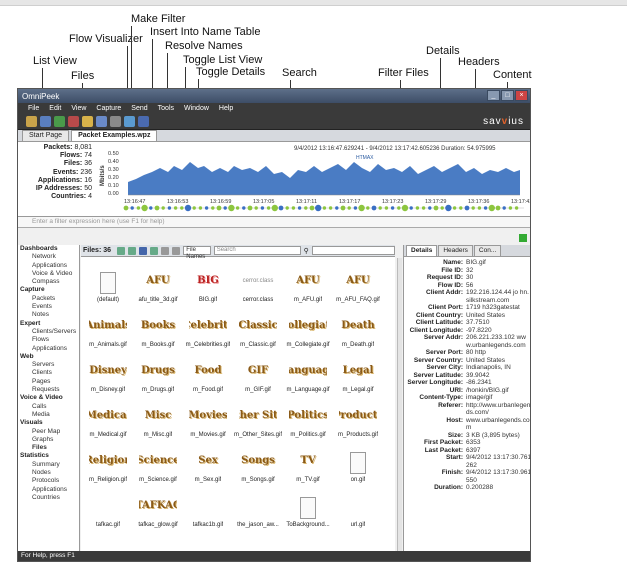  I want to click on stop-capture-icon, so click(73, 121).